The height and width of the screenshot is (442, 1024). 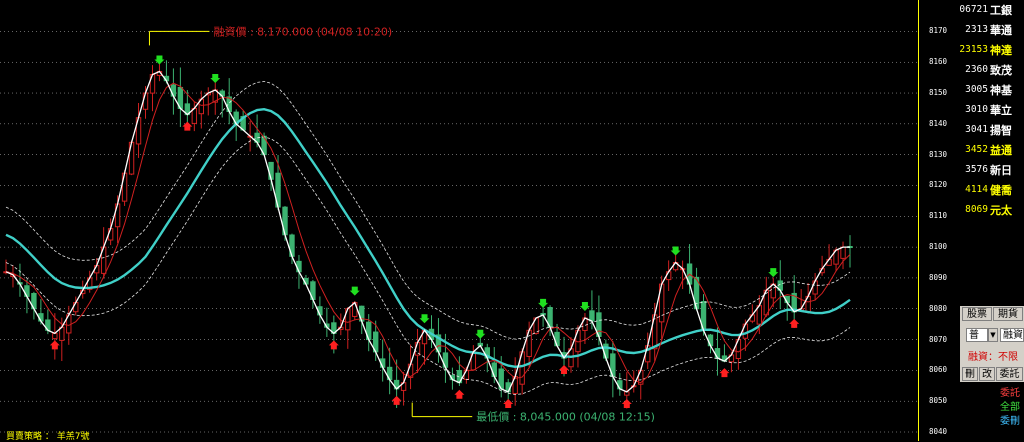 I want to click on watchlist-item: 3576 新日, so click(x=992, y=170).